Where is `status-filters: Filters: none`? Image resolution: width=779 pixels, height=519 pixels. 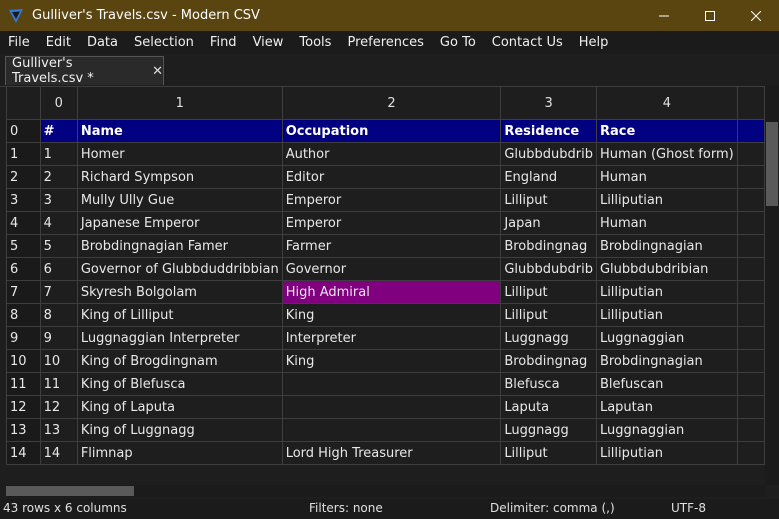
status-filters: Filters: none is located at coordinates (346, 508).